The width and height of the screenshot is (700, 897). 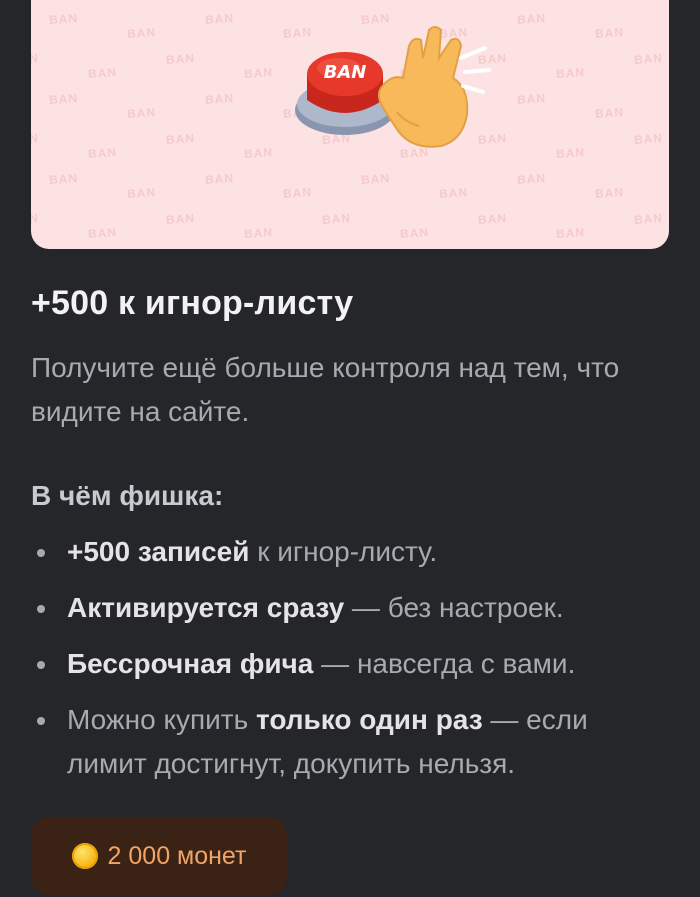 I want to click on price-label: 2 000 монет, so click(x=177, y=855).